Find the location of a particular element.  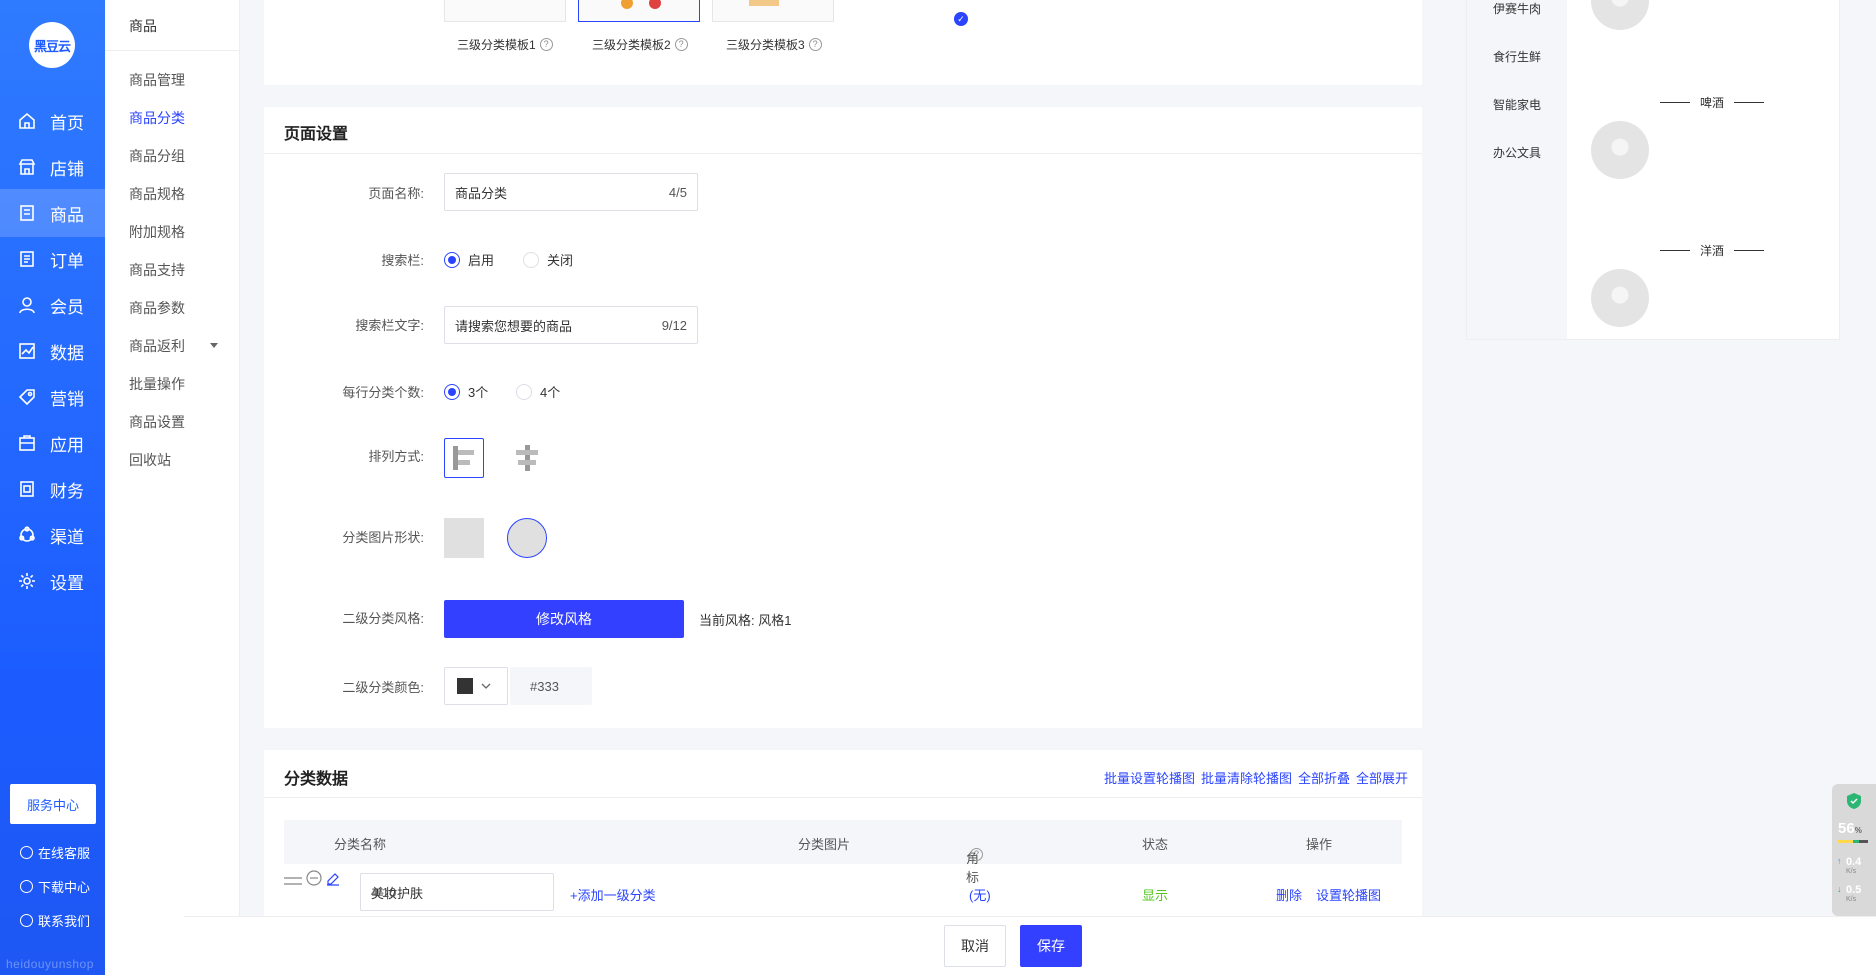

cancel-button: 取消 is located at coordinates (975, 946).